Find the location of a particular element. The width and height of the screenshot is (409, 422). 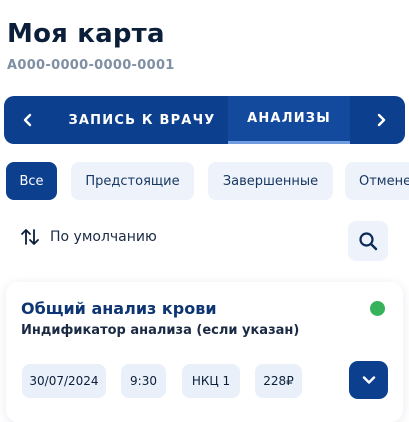

filter-all: Все is located at coordinates (31, 181).